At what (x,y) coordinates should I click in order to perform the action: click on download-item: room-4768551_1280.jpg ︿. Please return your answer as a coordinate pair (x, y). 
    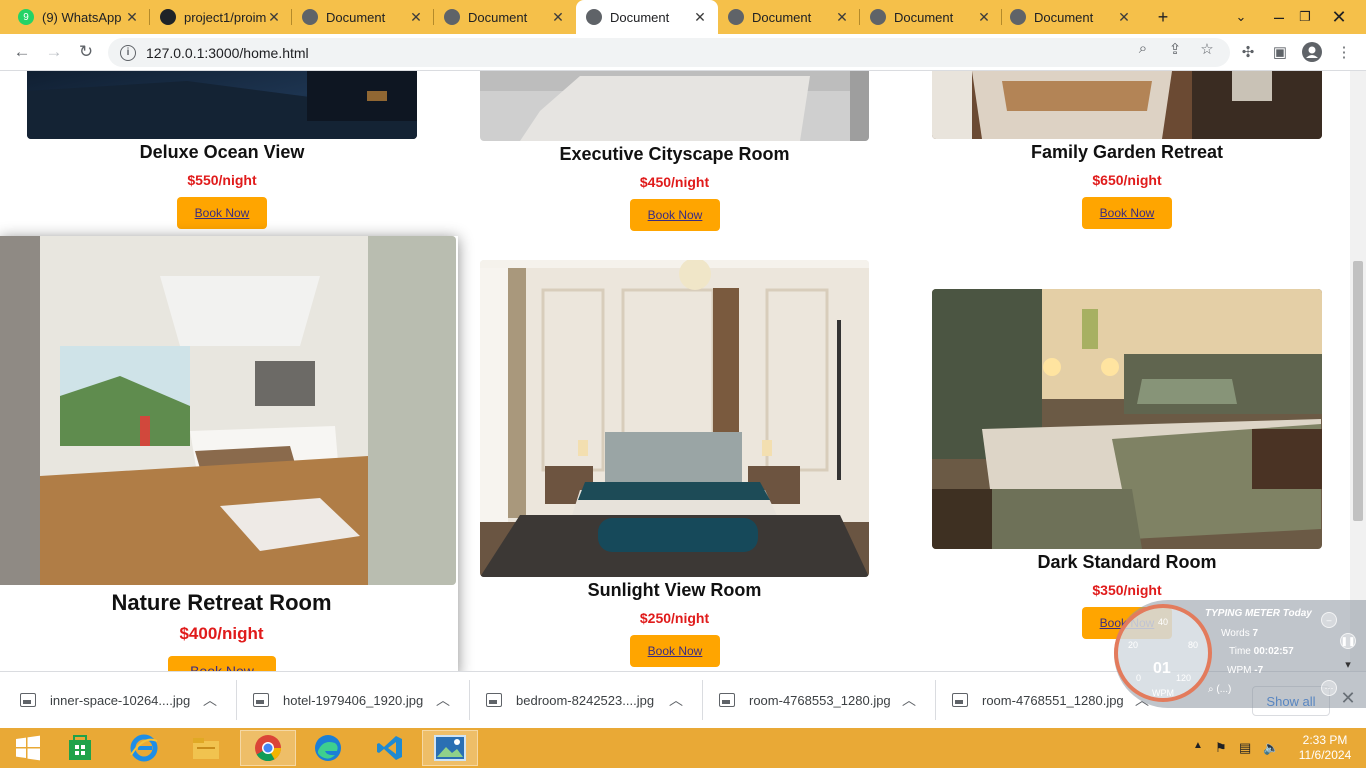
    Looking at the image, I should click on (1042, 700).